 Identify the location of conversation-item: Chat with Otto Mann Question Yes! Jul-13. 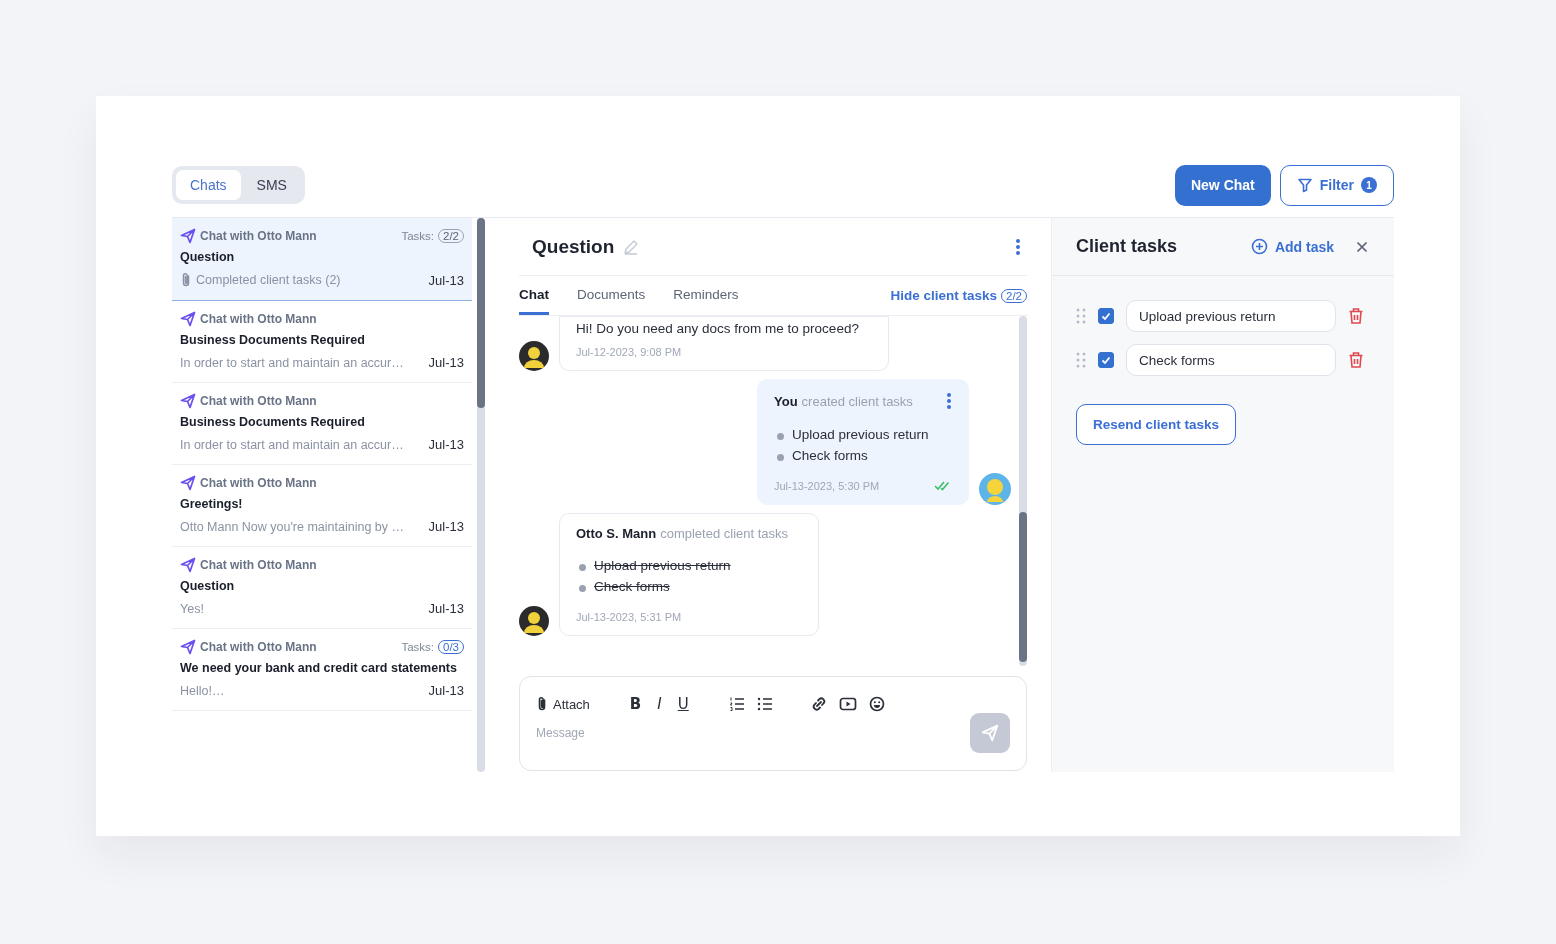
(322, 588).